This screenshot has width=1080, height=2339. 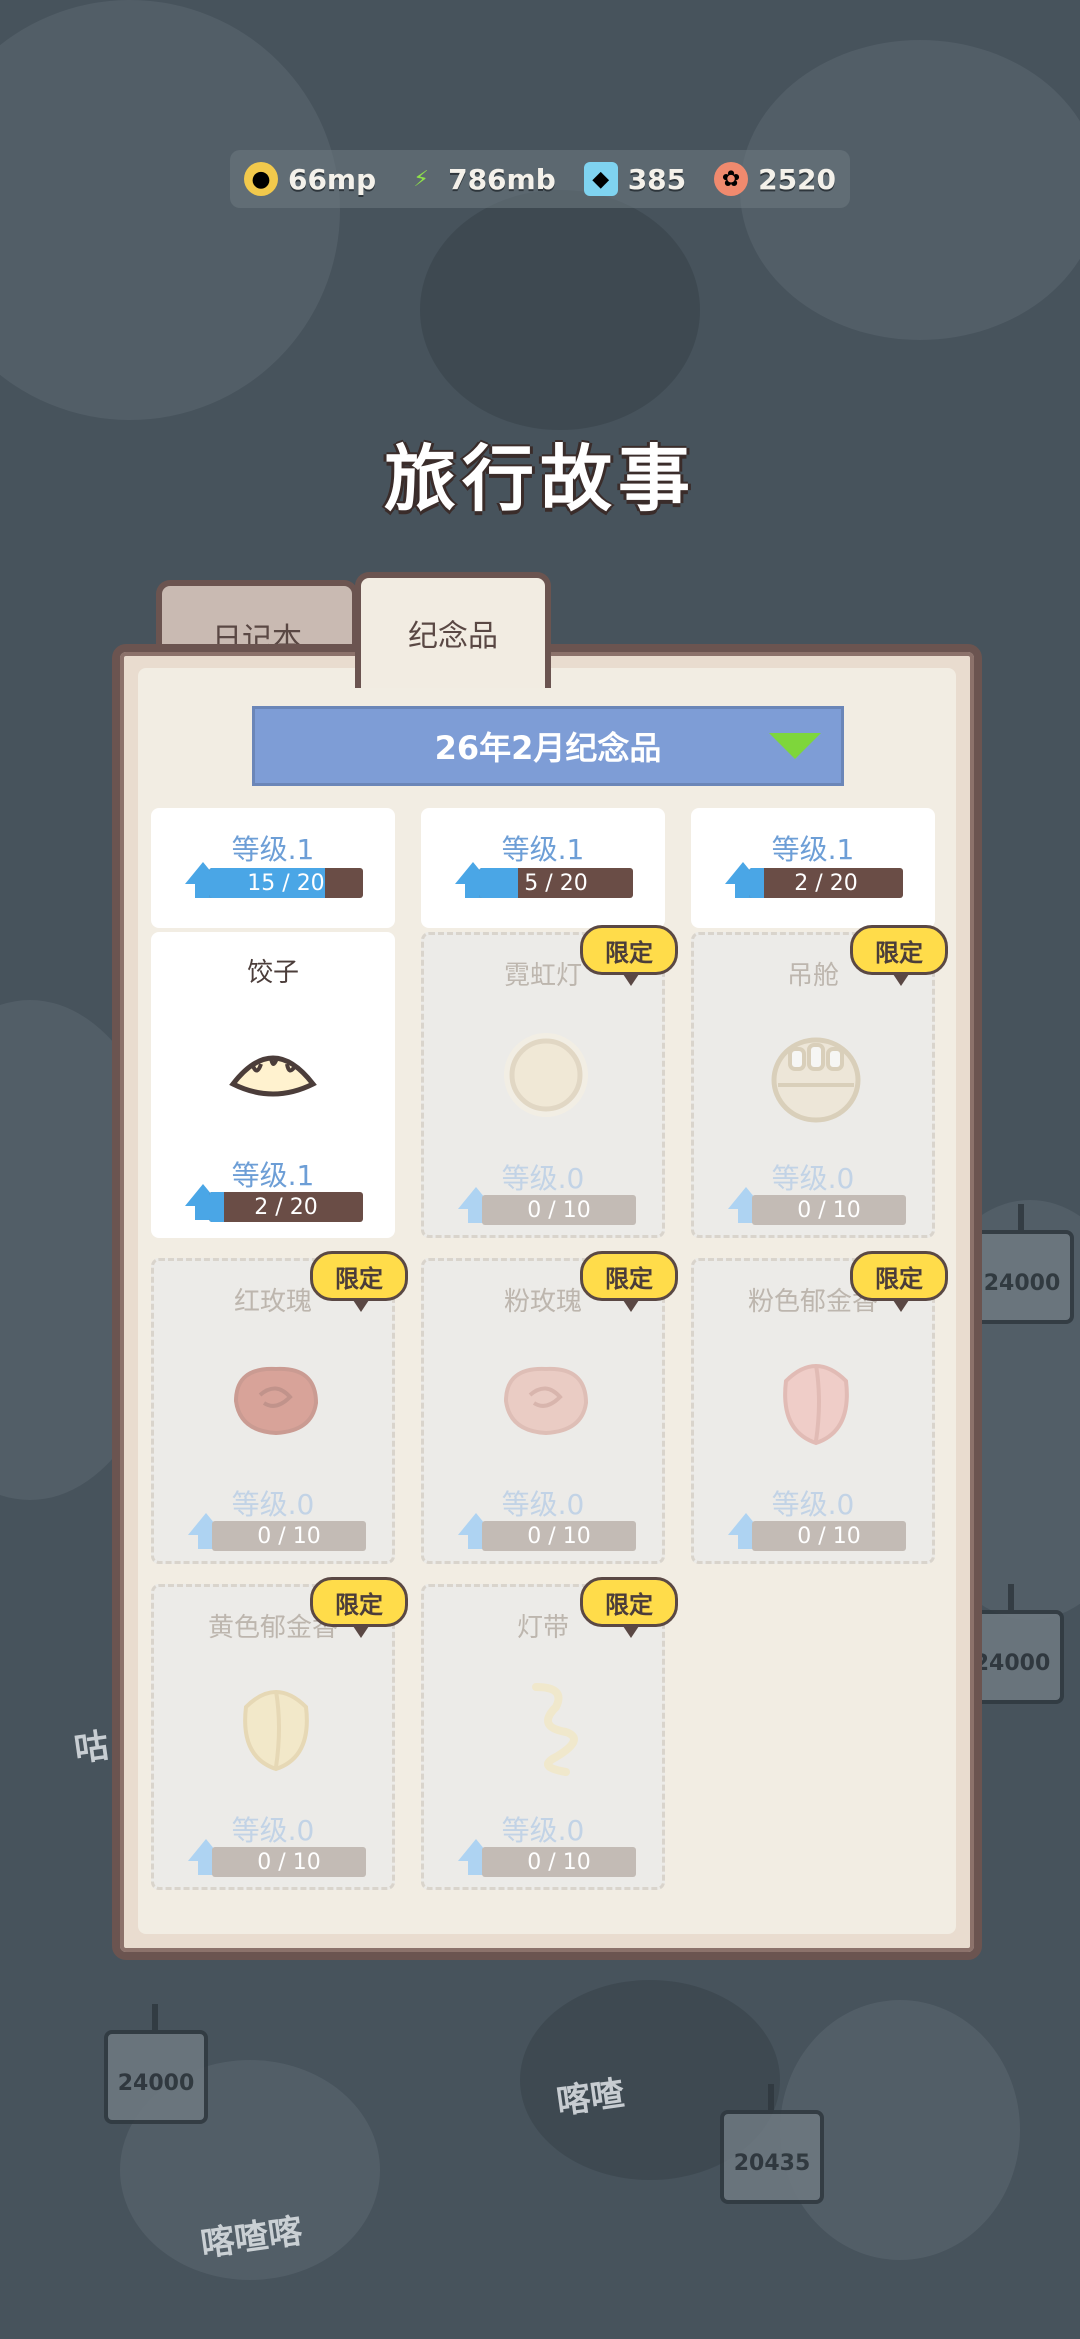 I want to click on month-dropdown: 26年2月纪念品, so click(x=548, y=746).